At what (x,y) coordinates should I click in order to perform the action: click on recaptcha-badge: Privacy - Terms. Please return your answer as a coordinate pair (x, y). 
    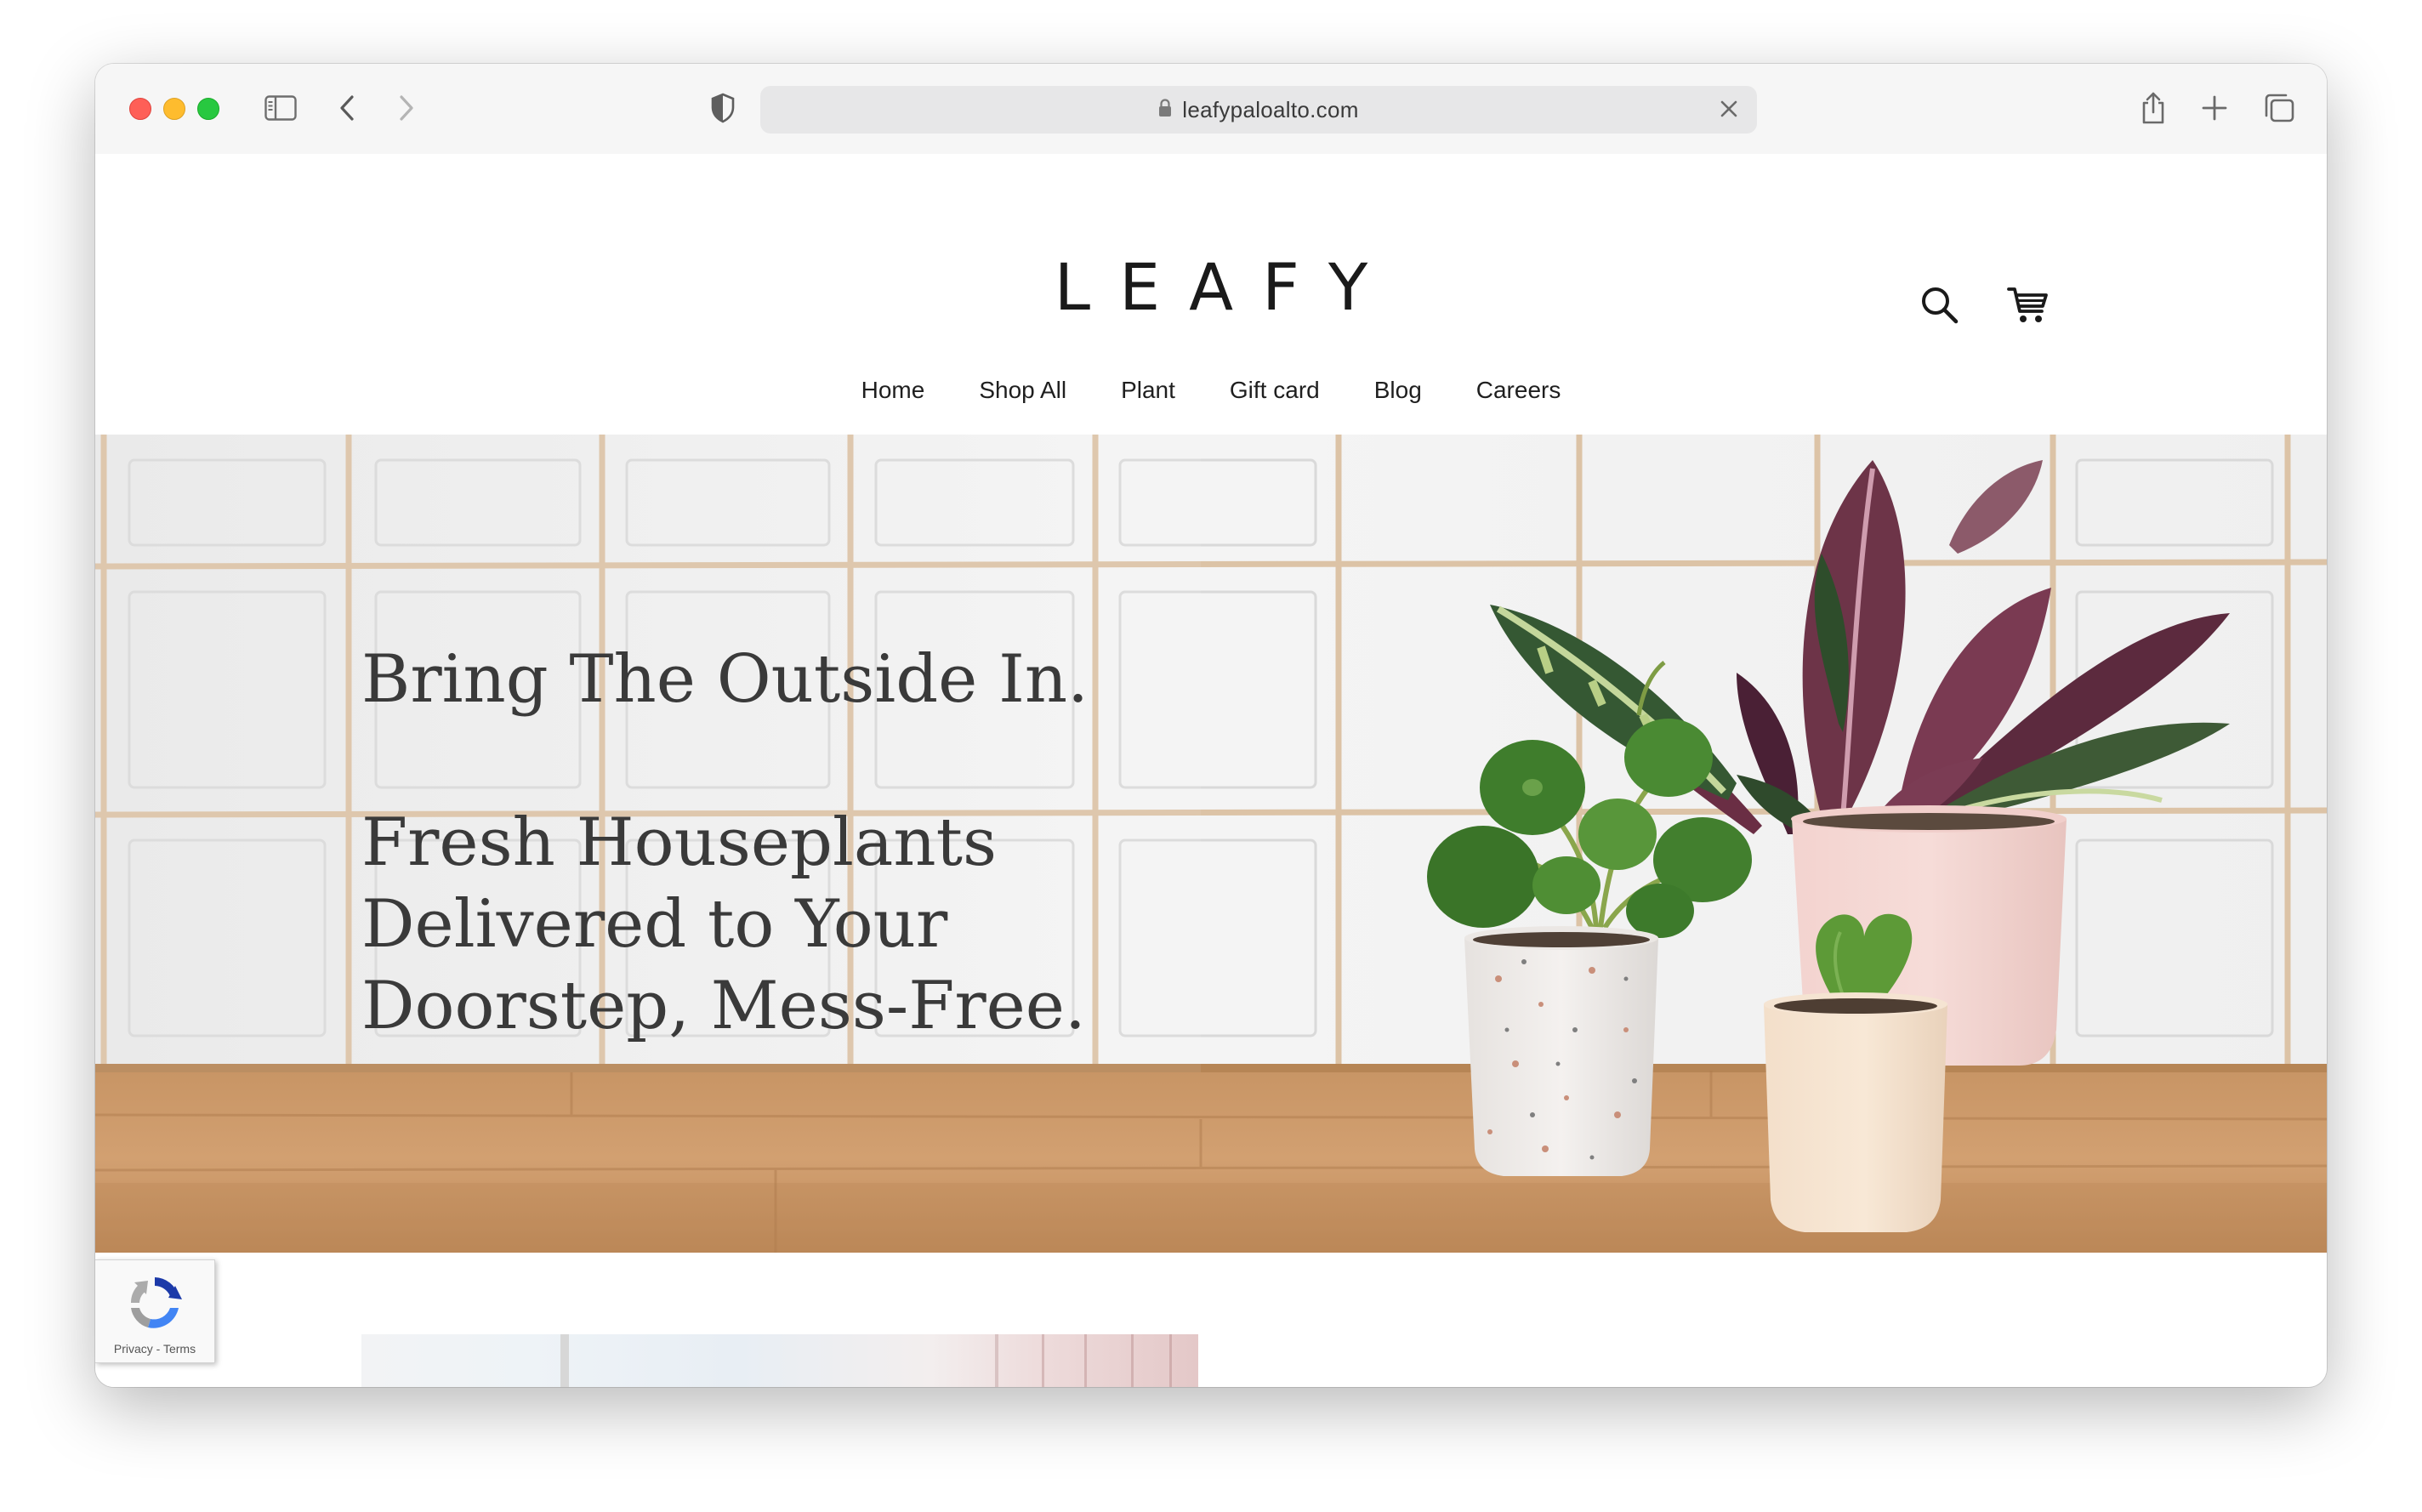
    Looking at the image, I should click on (155, 1311).